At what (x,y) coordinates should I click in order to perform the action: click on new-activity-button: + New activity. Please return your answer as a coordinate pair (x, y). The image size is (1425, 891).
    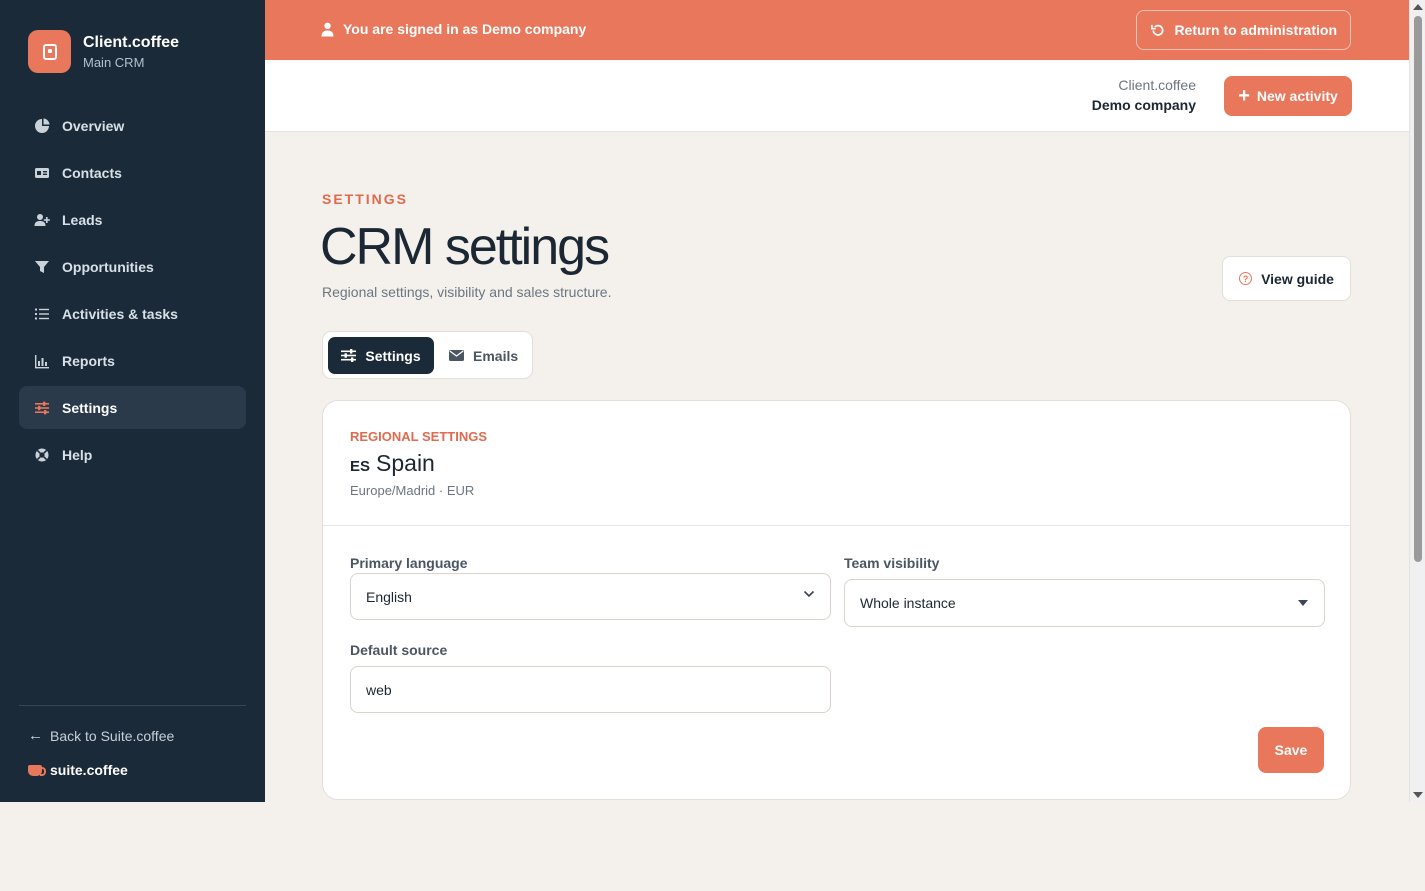
    Looking at the image, I should click on (1288, 96).